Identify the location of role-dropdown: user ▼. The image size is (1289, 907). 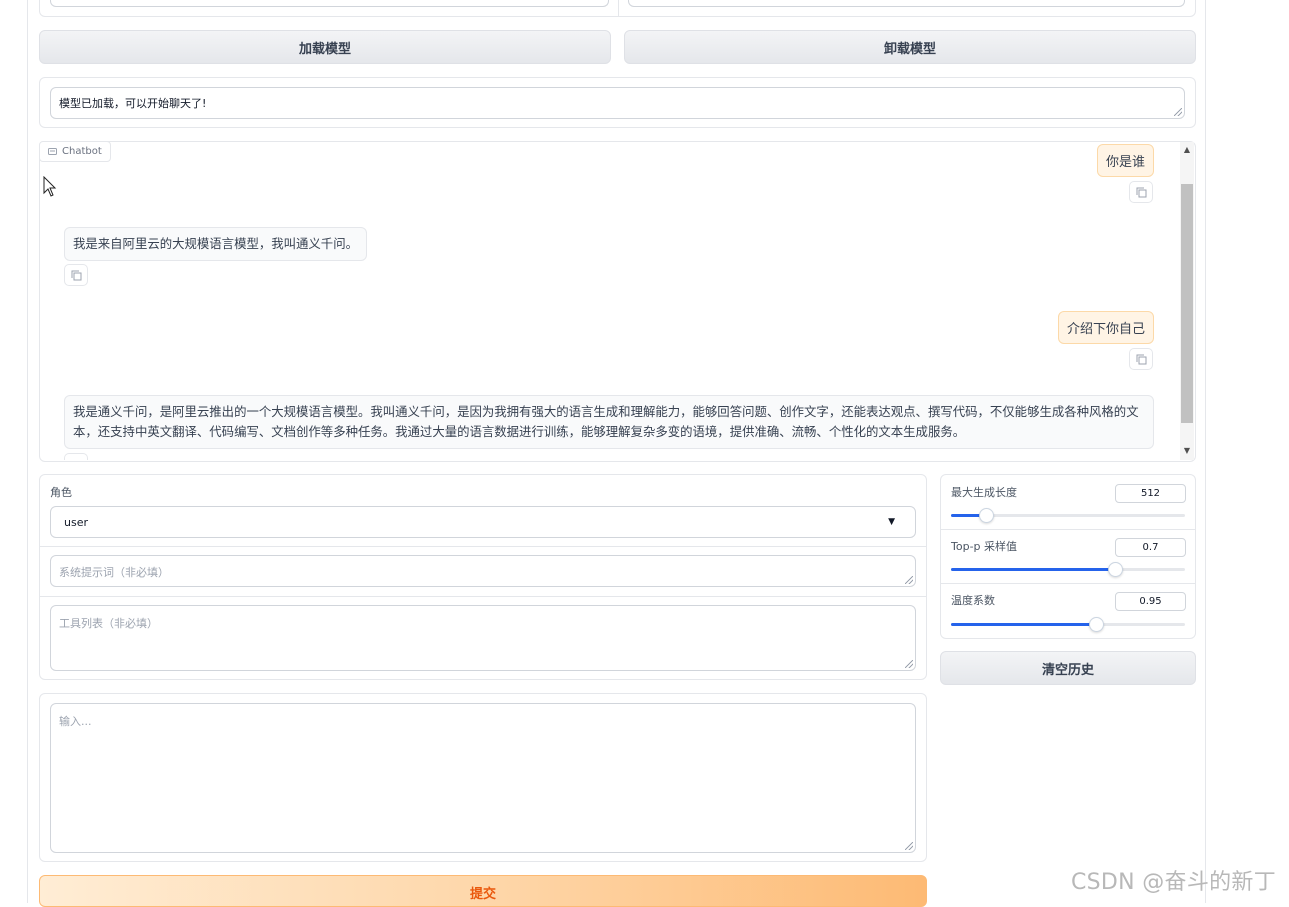
(483, 522).